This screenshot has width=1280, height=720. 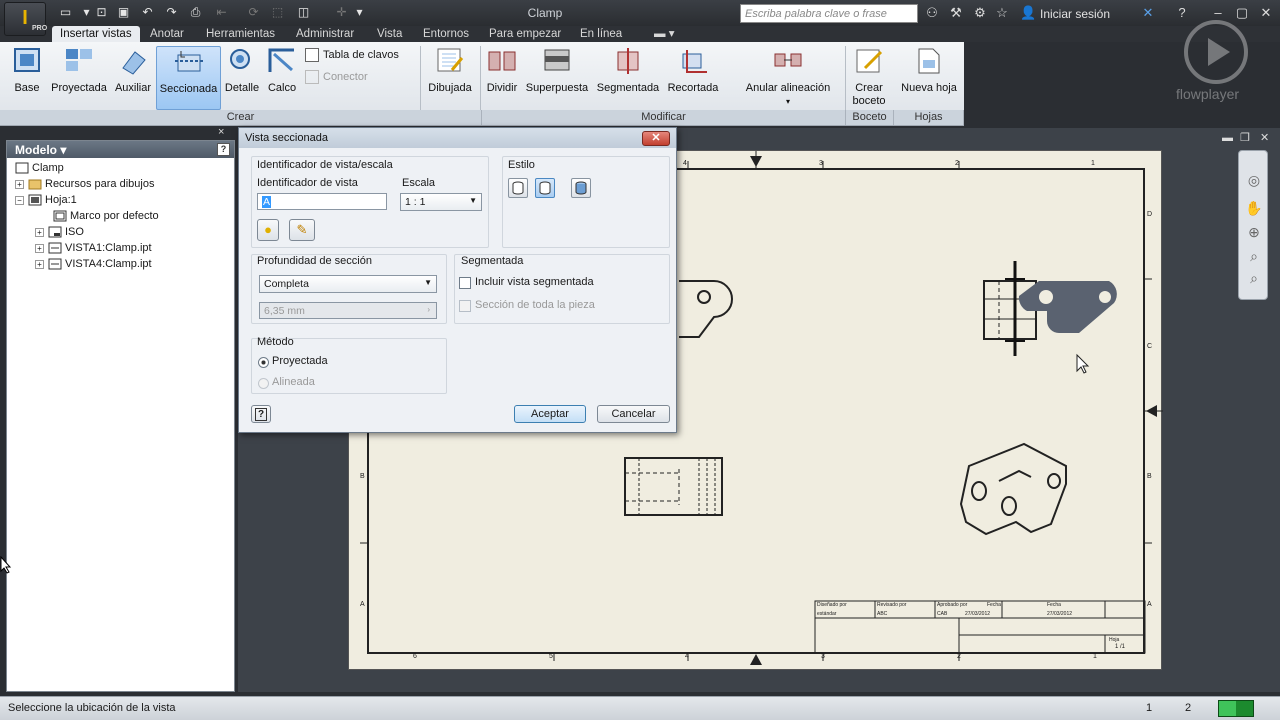 I want to click on new-icon: ▭, so click(x=65, y=12).